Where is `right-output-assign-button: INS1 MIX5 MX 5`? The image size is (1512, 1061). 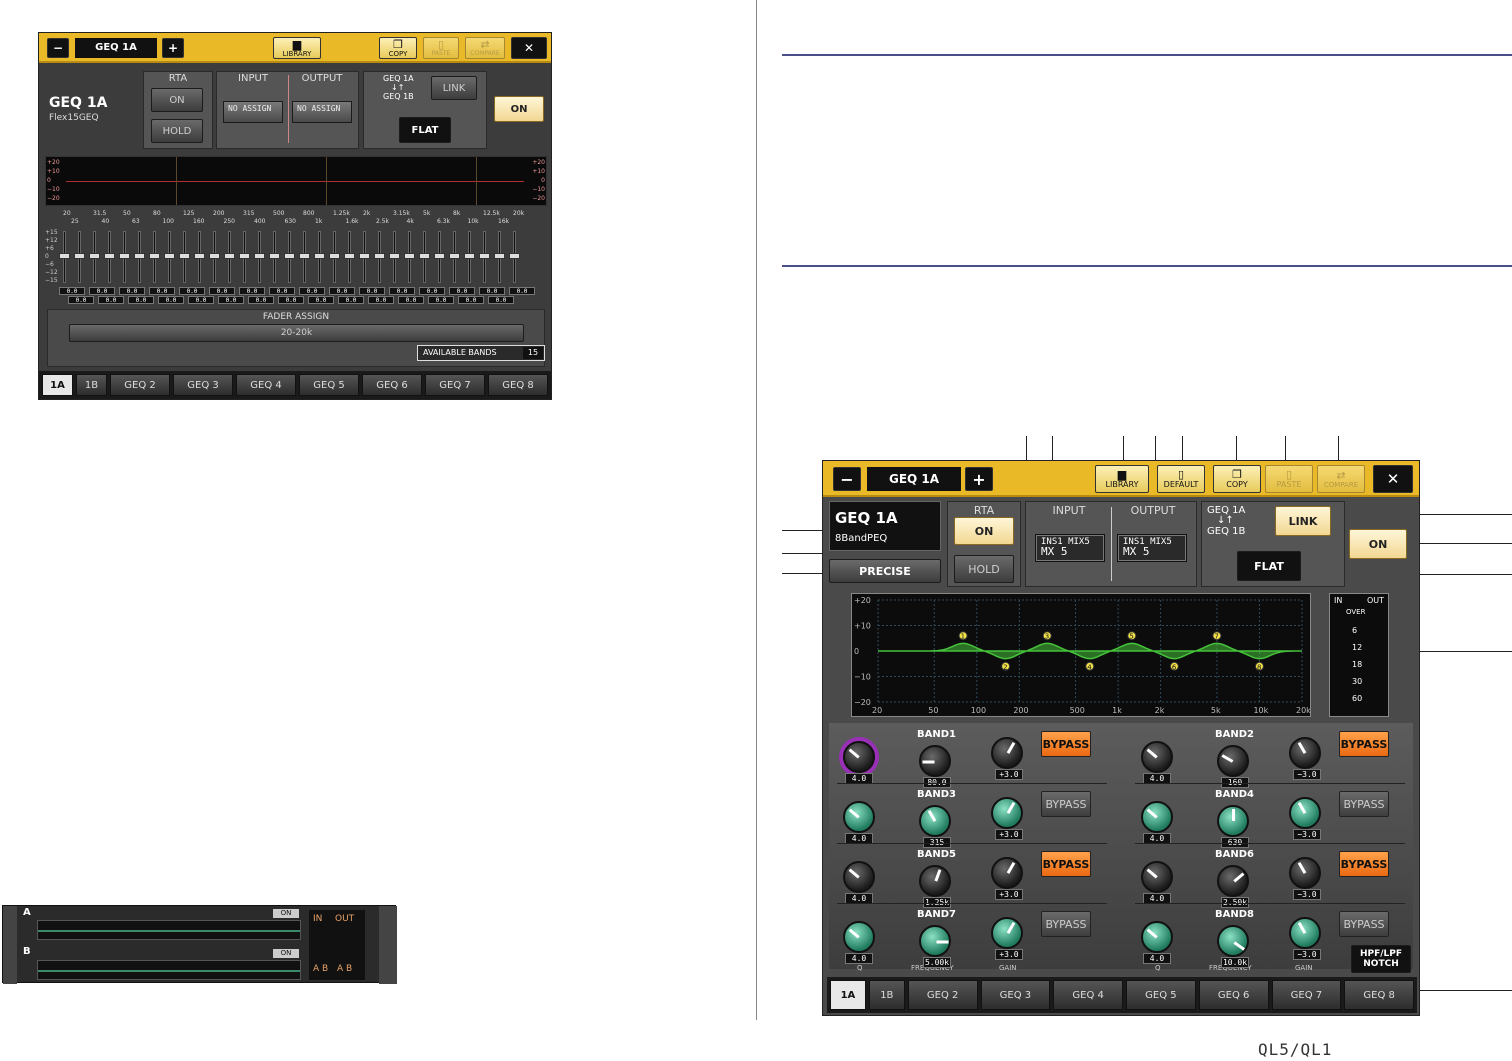 right-output-assign-button: INS1 MIX5 MX 5 is located at coordinates (1152, 548).